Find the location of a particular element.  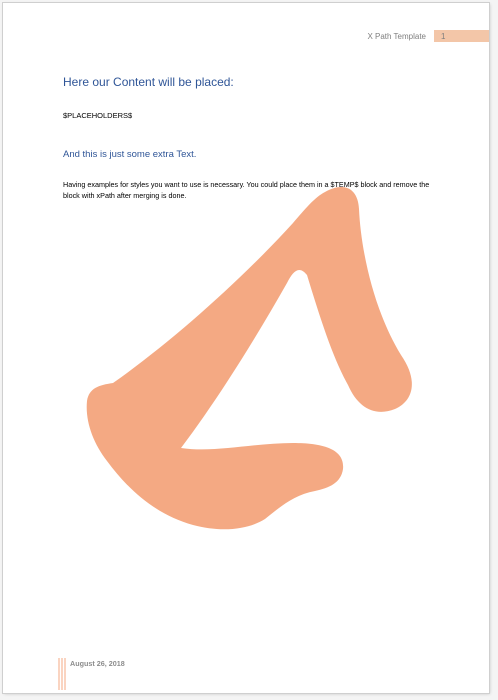

page-number: 1 is located at coordinates (443, 36).